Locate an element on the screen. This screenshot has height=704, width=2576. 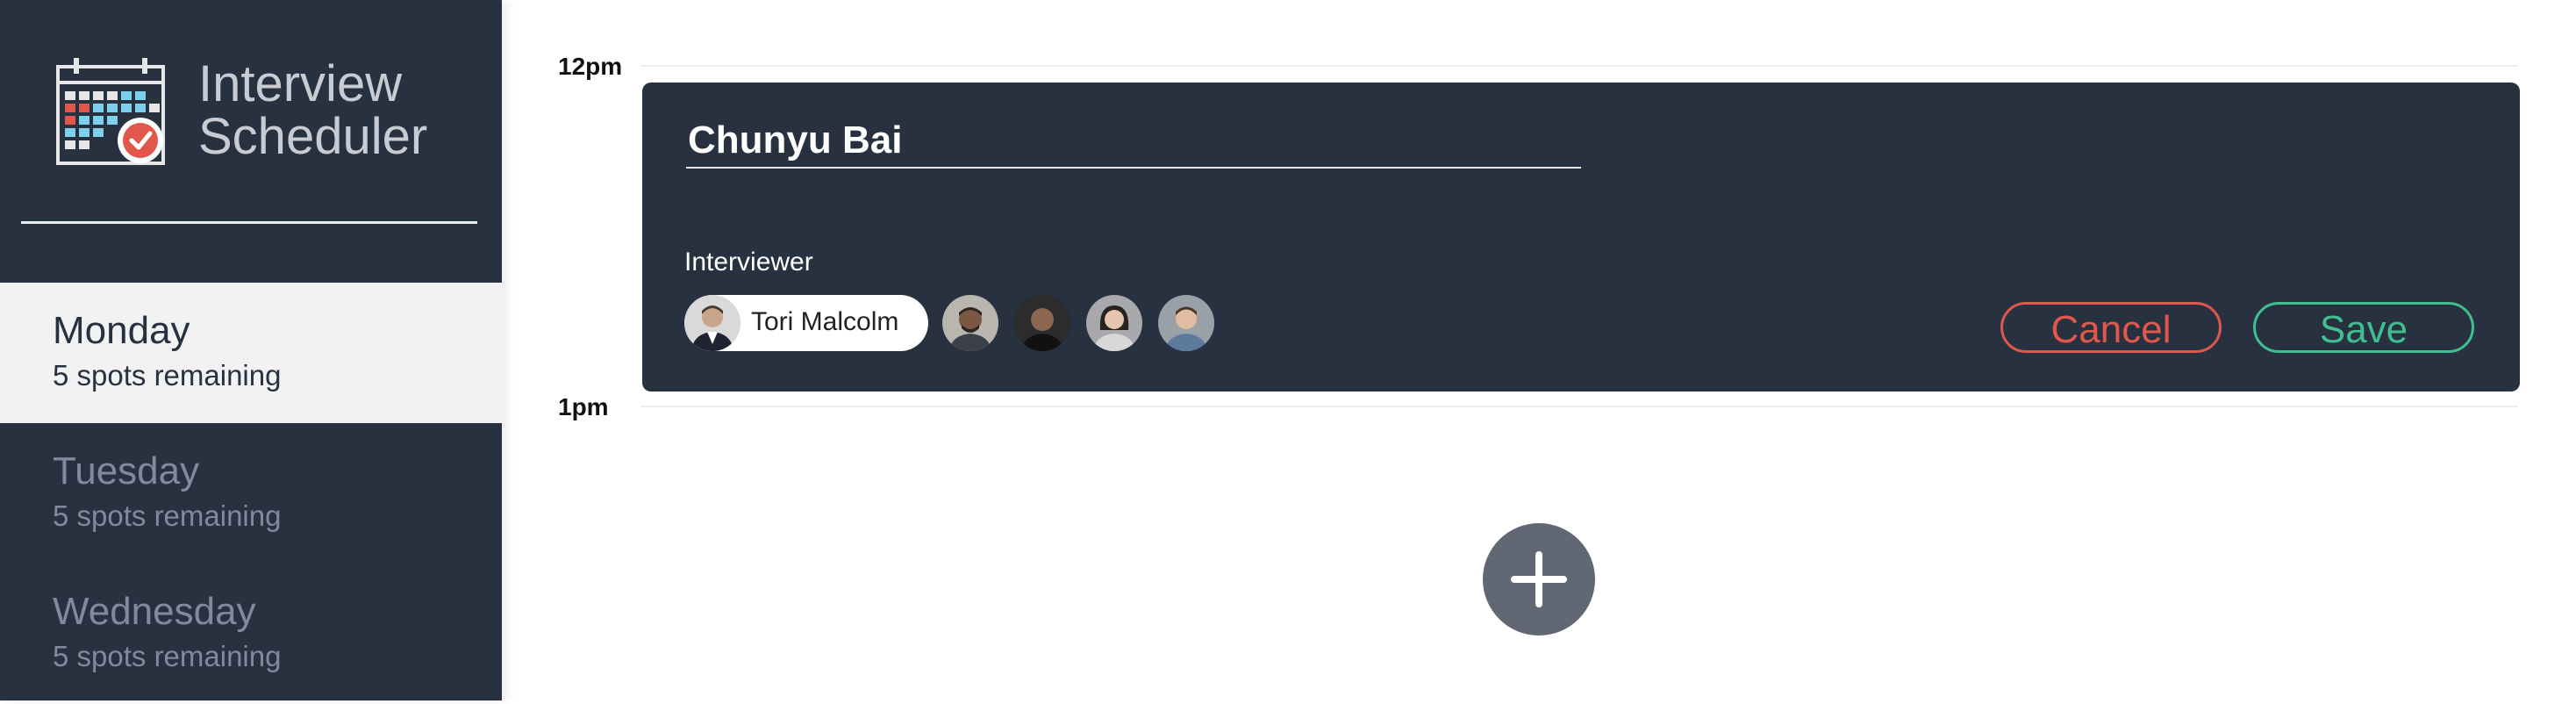
cancel-button: Cancel is located at coordinates (2111, 327).